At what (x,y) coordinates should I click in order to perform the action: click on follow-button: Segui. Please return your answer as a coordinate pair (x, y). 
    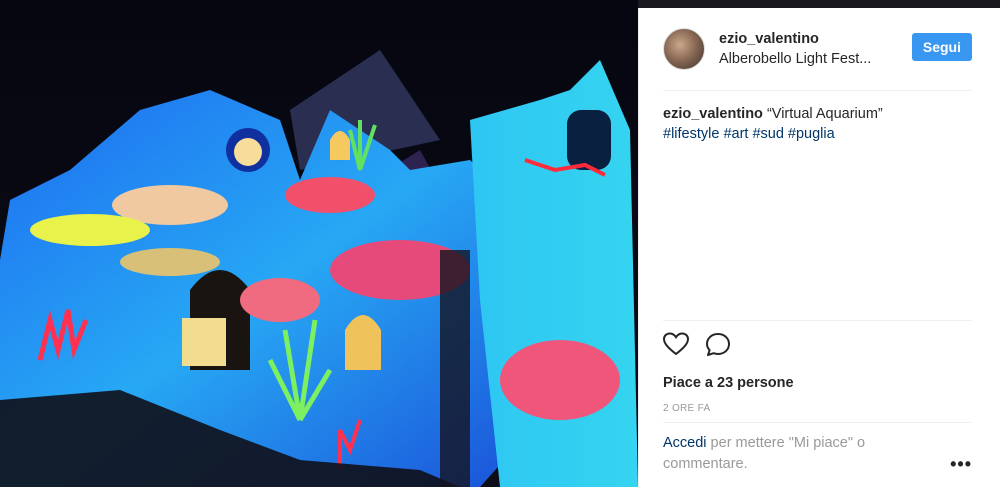
    Looking at the image, I should click on (941, 47).